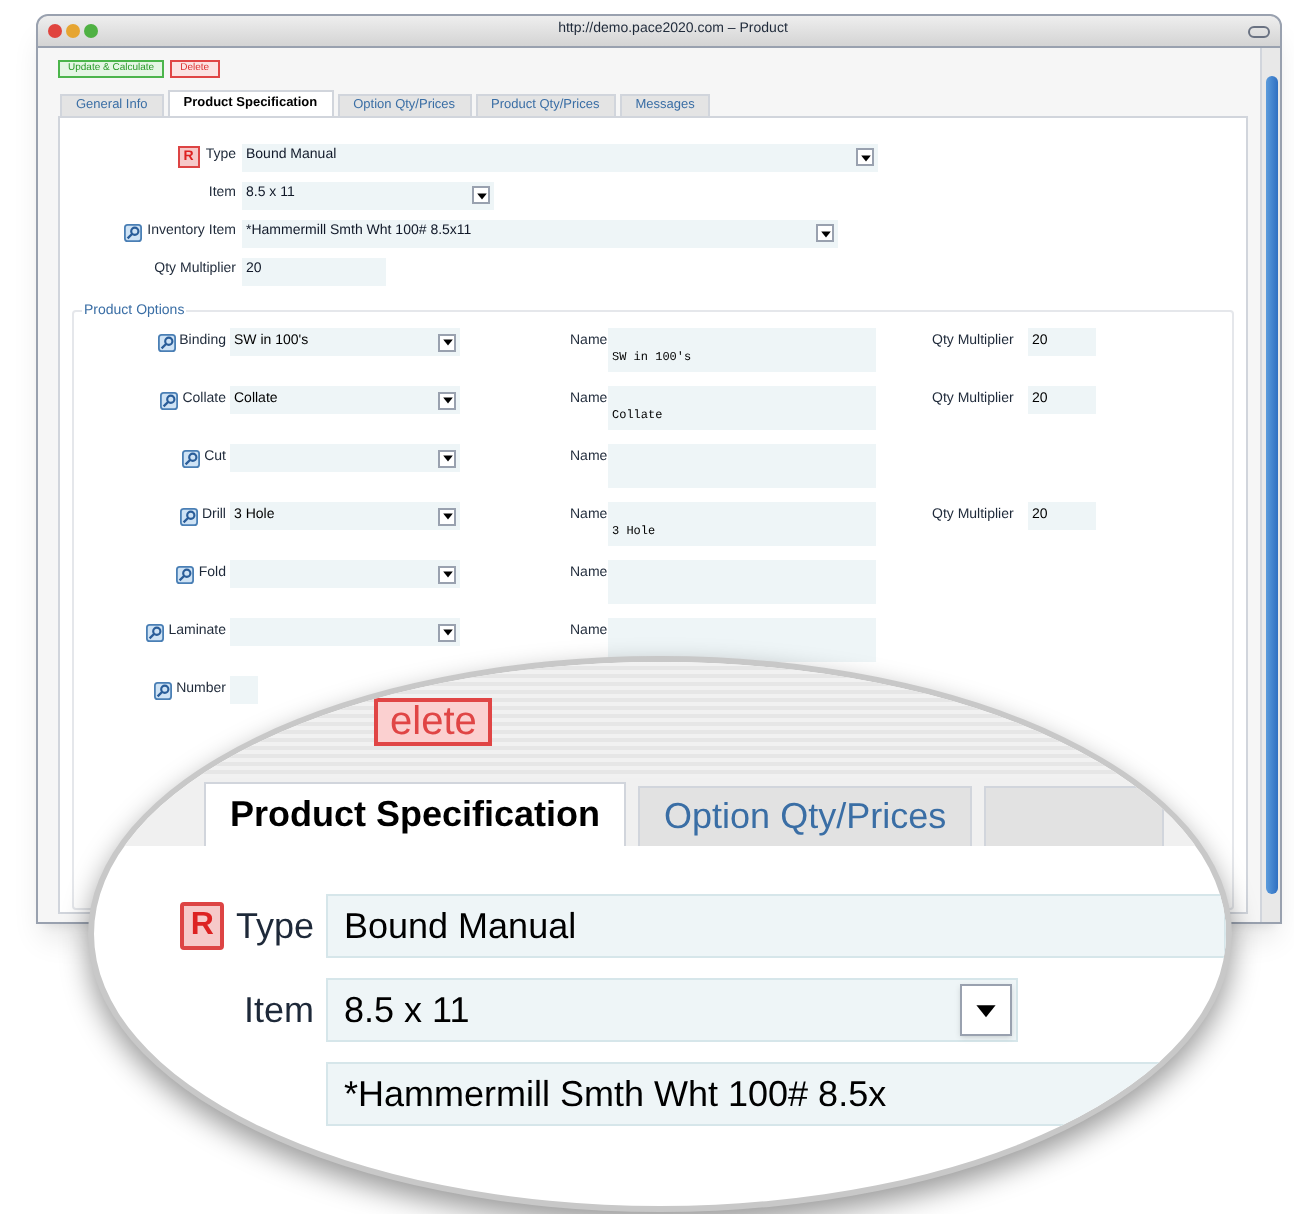  I want to click on tab: Product Specification, so click(415, 814).